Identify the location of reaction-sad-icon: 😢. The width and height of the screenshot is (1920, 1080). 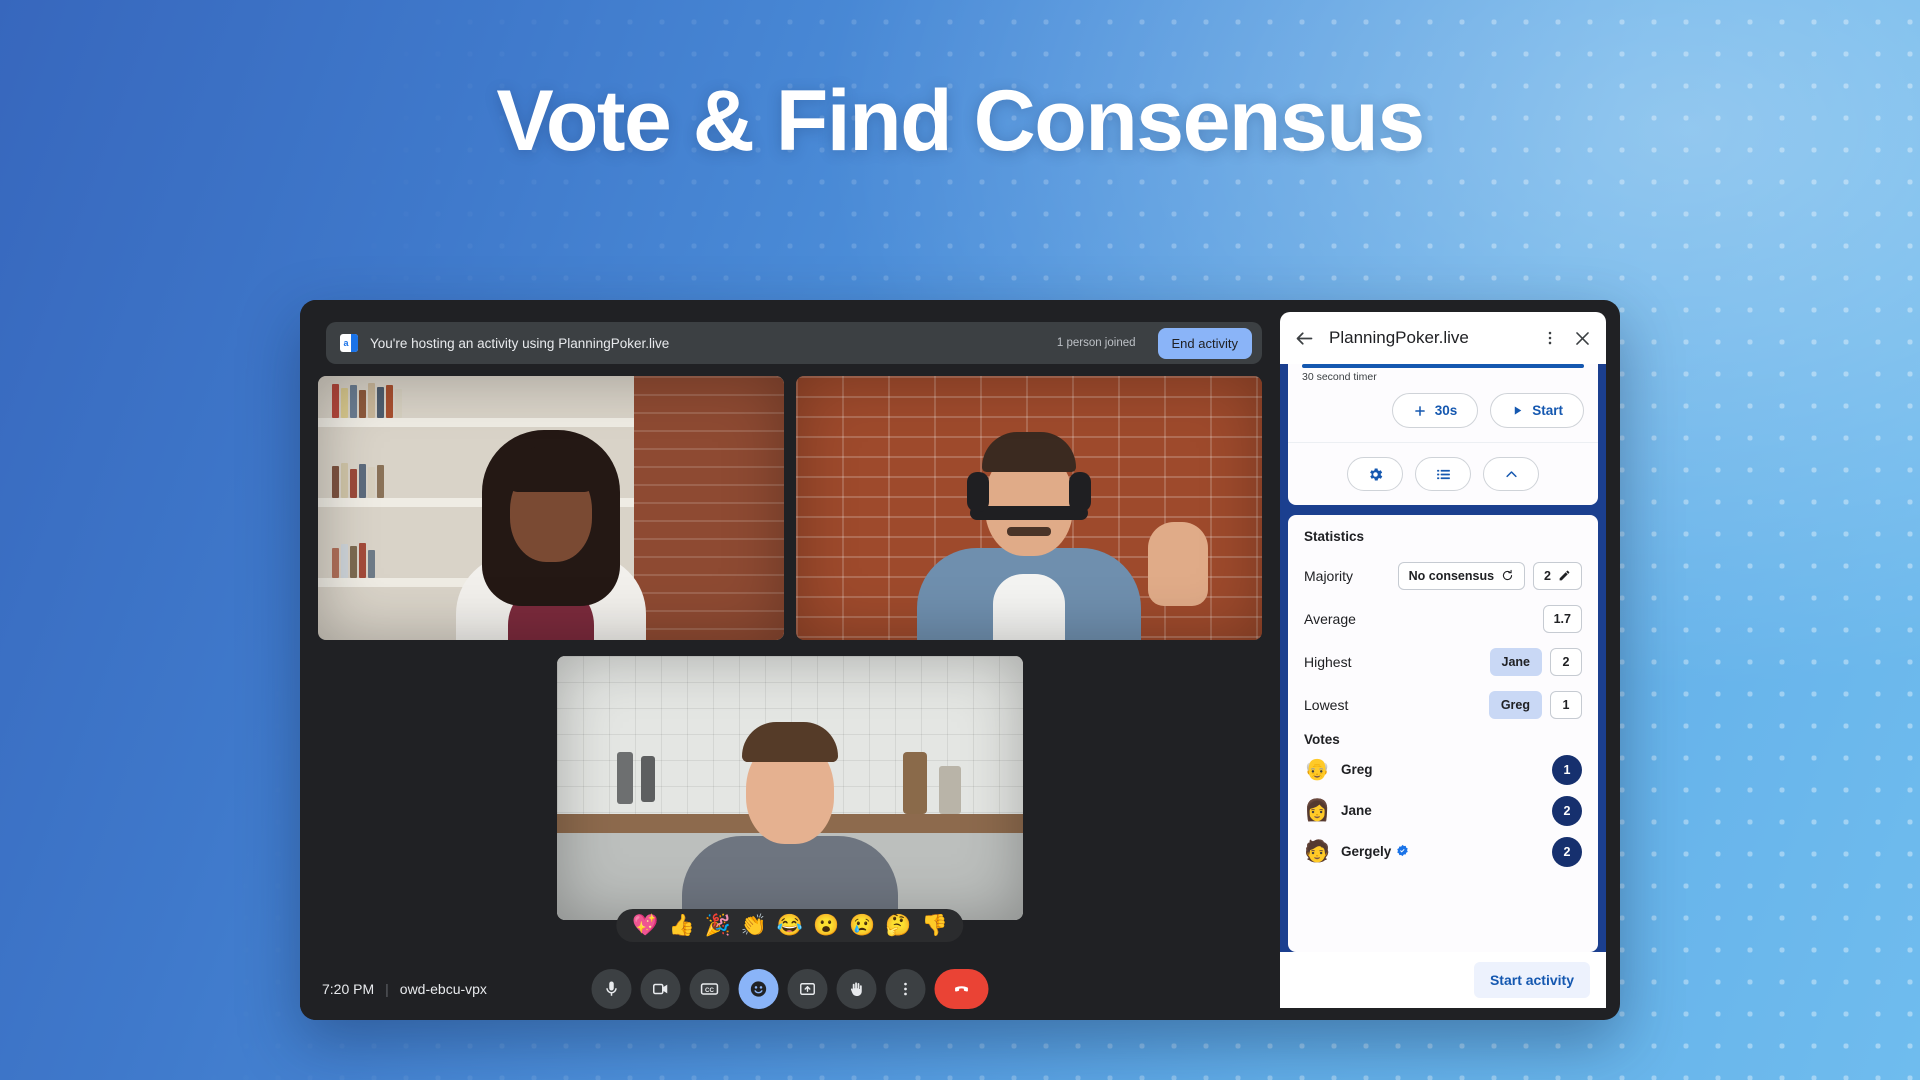
(862, 925).